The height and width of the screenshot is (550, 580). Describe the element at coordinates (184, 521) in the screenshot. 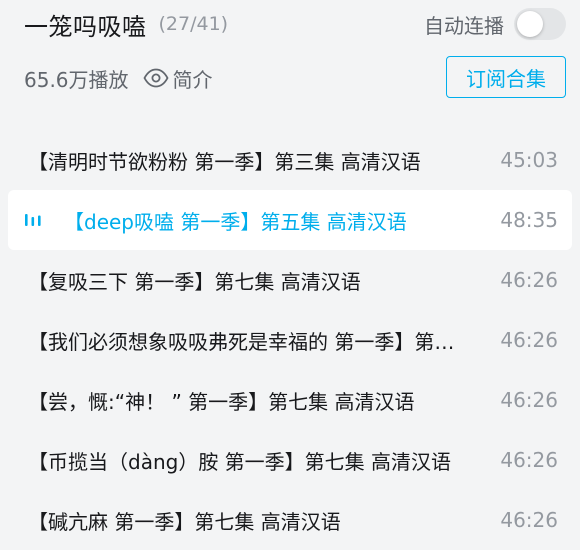

I see `episode-title: 【碱亢麻 第一季】第七集 高清汉语` at that location.